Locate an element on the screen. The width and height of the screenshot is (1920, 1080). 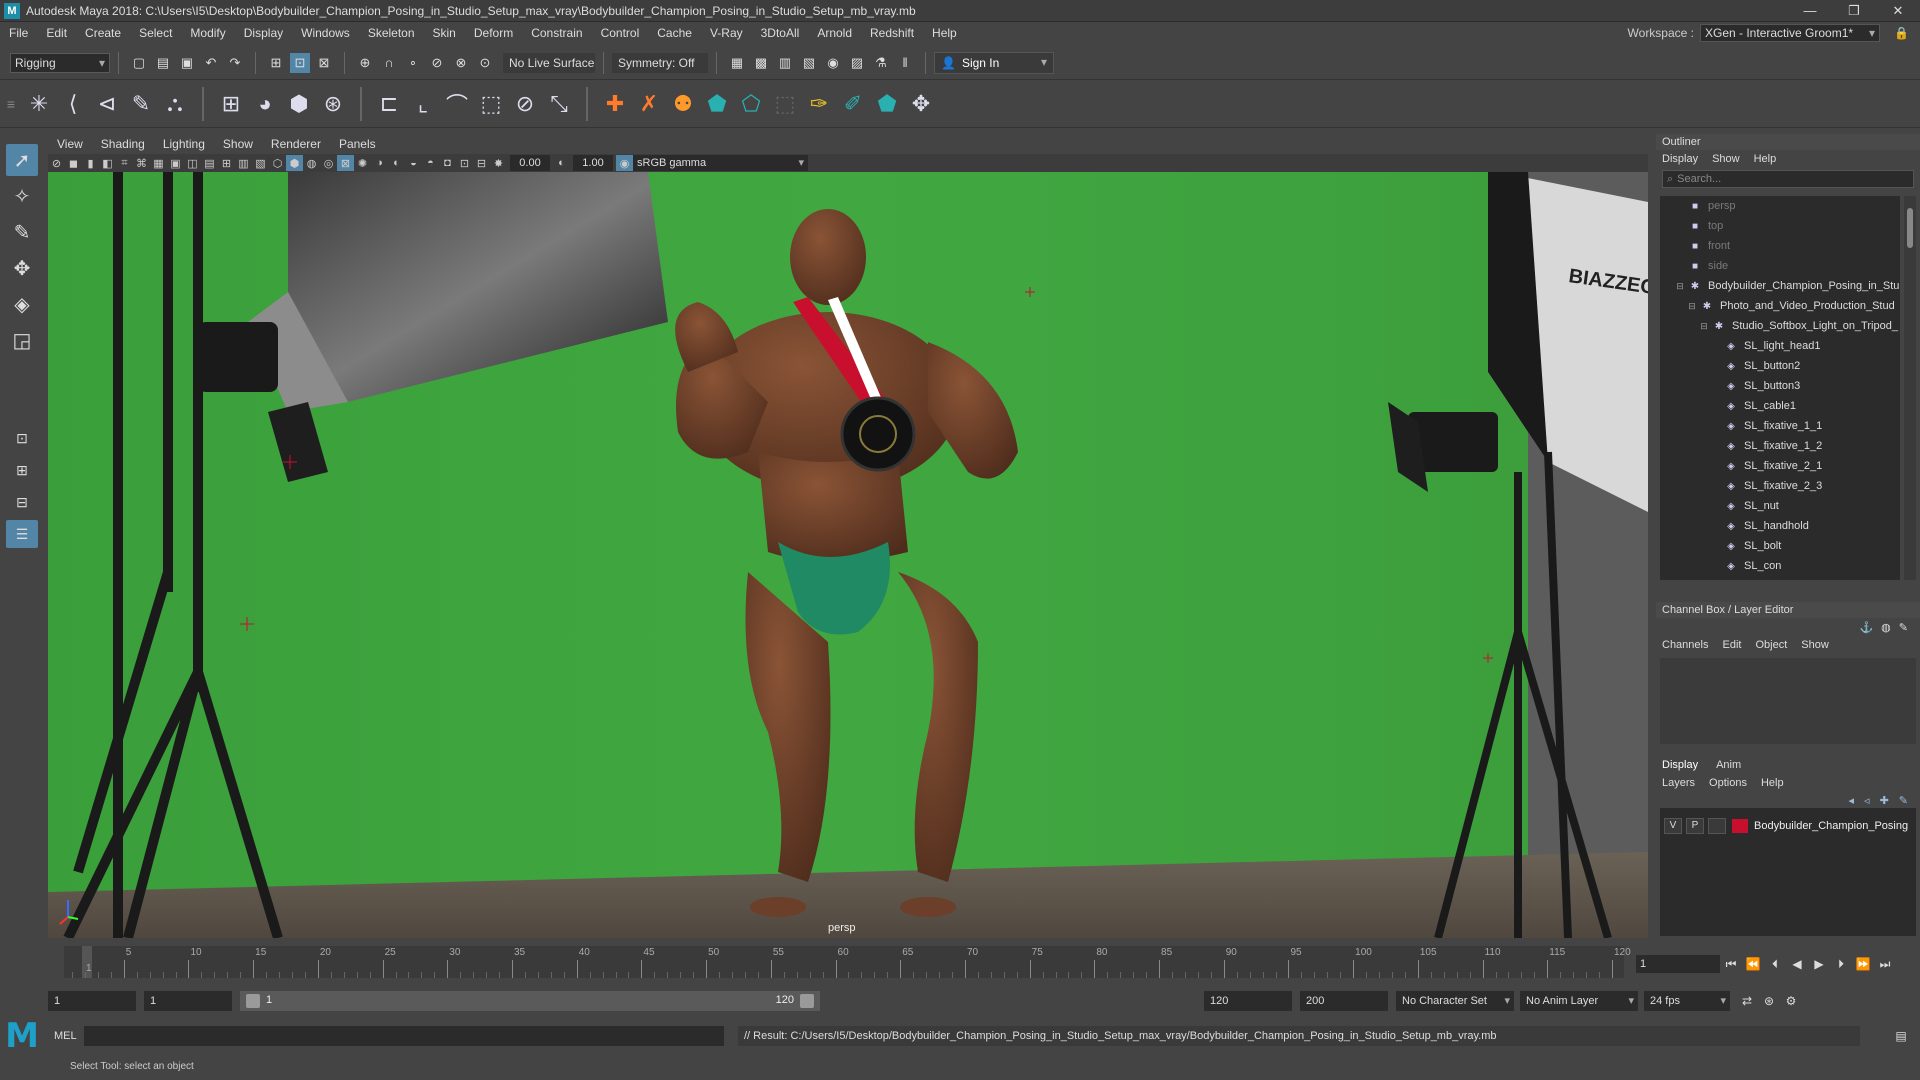
channel-box-toggle-icon: ⚓ is located at coordinates (1866, 627).